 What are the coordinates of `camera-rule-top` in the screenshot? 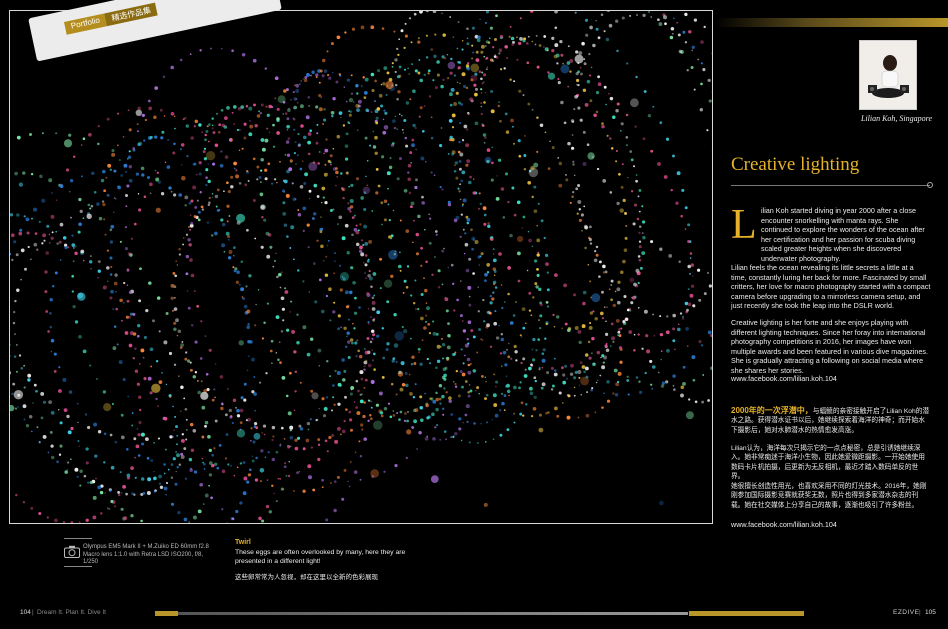 It's located at (78, 538).